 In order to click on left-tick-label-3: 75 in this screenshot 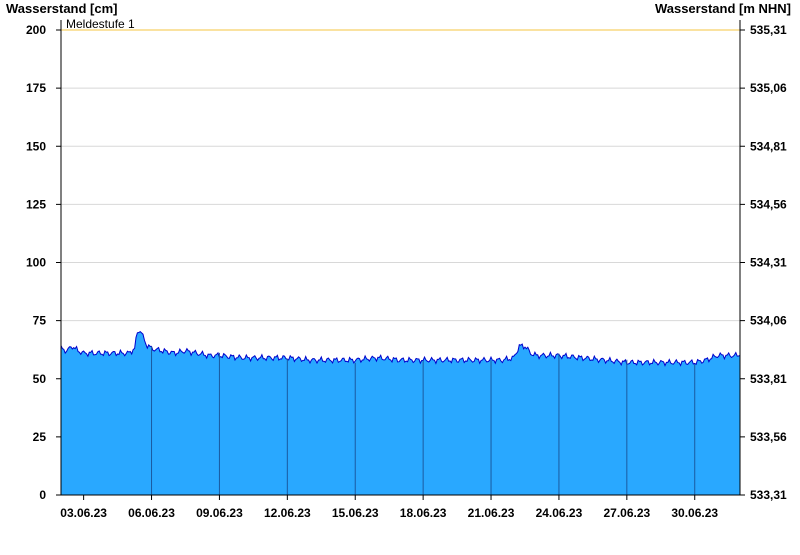, I will do `click(40, 321)`.